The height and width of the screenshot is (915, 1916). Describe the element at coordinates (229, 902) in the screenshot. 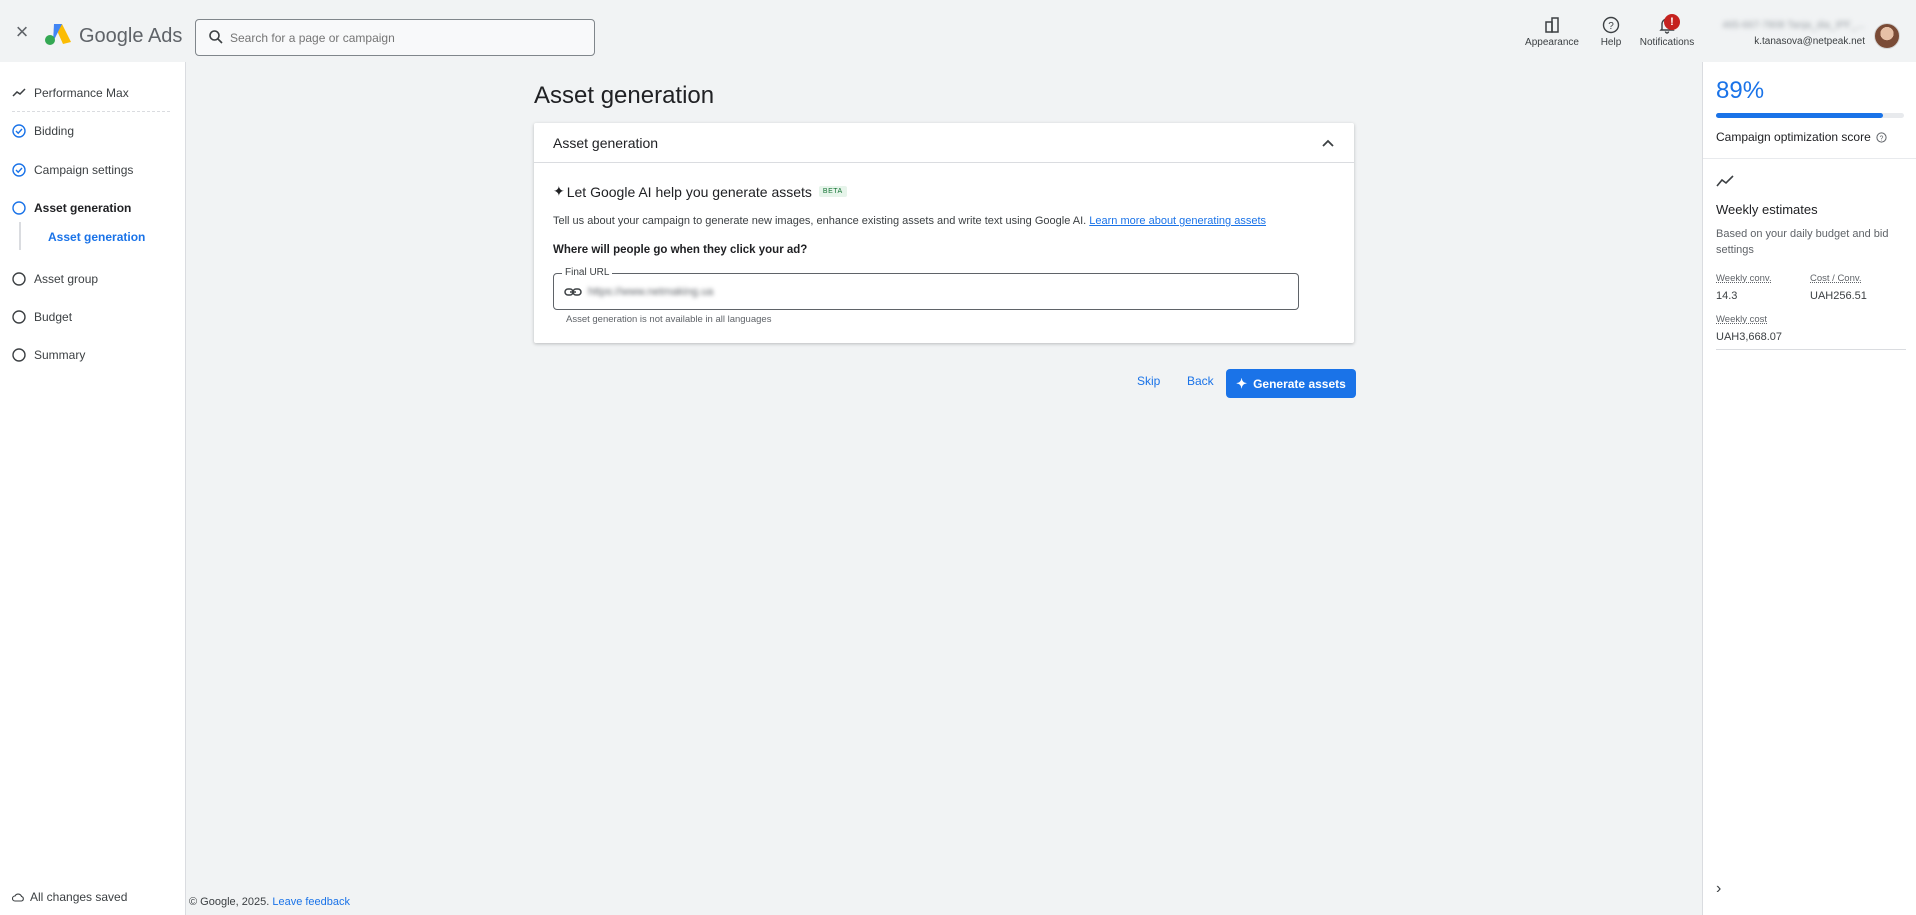

I see `copyright: © Google, 2025.` at that location.